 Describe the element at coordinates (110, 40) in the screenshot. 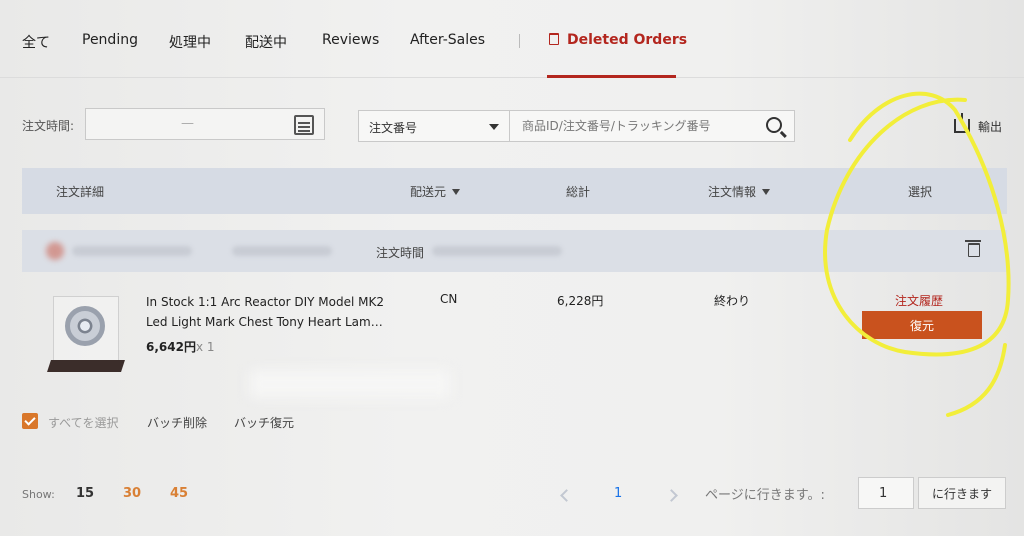

I see `tab-pending: Pending` at that location.